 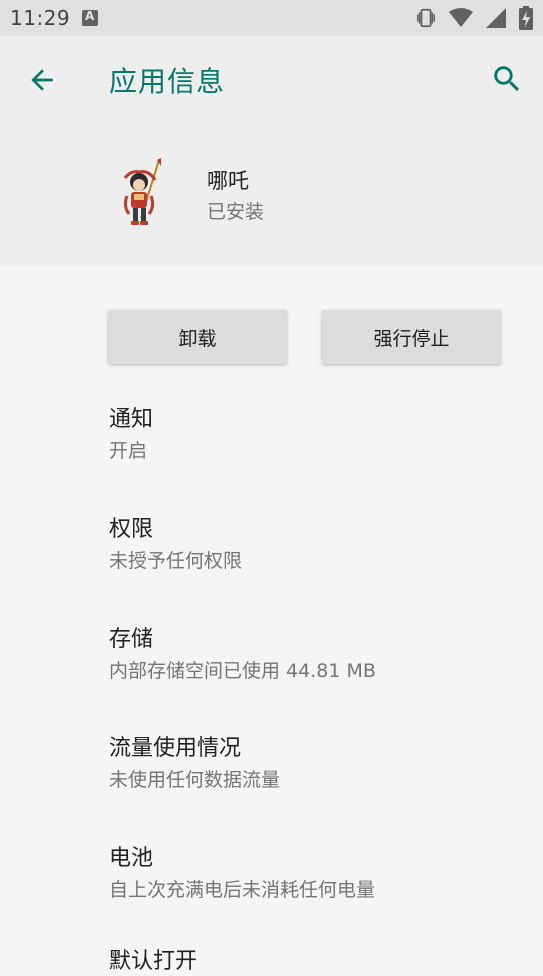 What do you see at coordinates (153, 961) in the screenshot?
I see `setting-title: 默认打开` at bounding box center [153, 961].